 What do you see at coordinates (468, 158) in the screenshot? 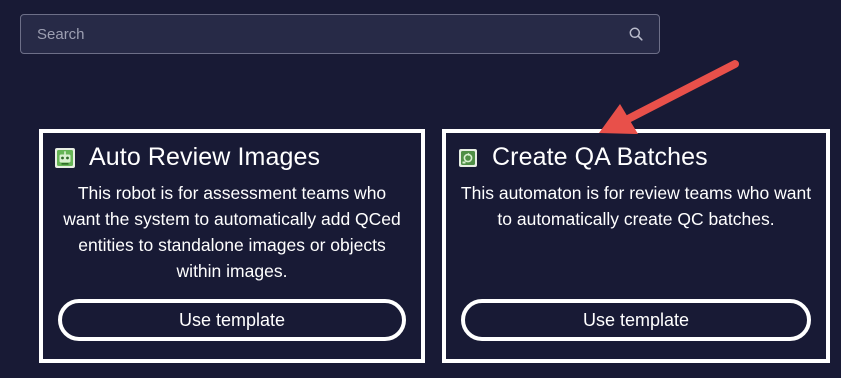
I see `batch-icon` at bounding box center [468, 158].